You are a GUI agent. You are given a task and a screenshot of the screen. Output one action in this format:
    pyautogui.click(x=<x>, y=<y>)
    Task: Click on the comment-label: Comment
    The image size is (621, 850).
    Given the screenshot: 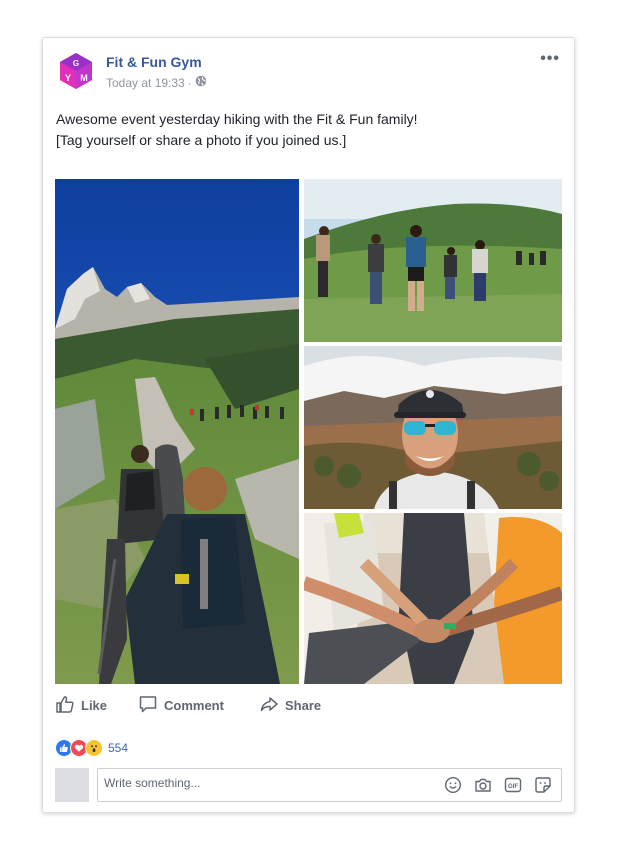 What is the action you would take?
    pyautogui.click(x=194, y=705)
    